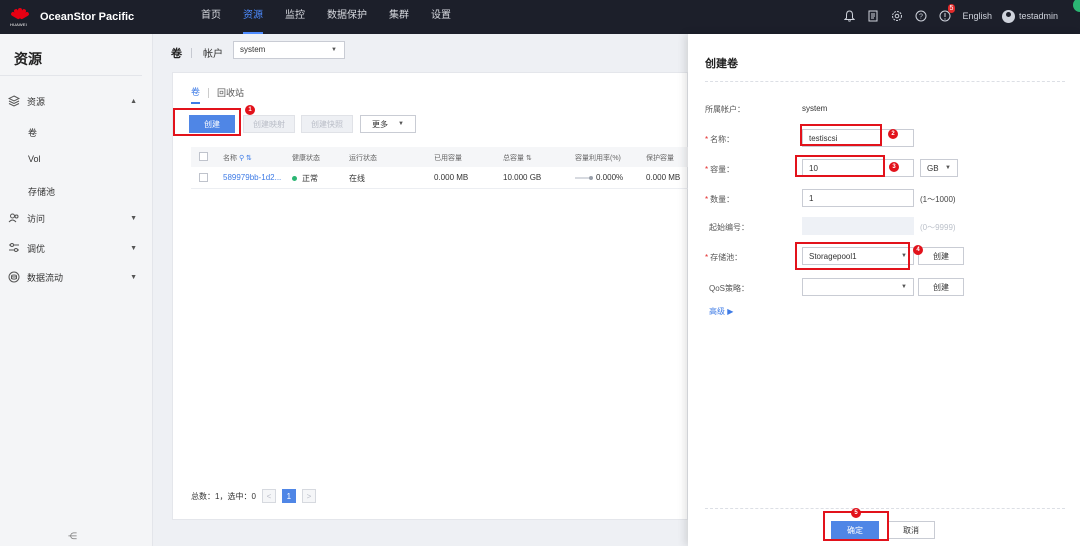  Describe the element at coordinates (858, 226) in the screenshot. I see `start-no-input` at that location.